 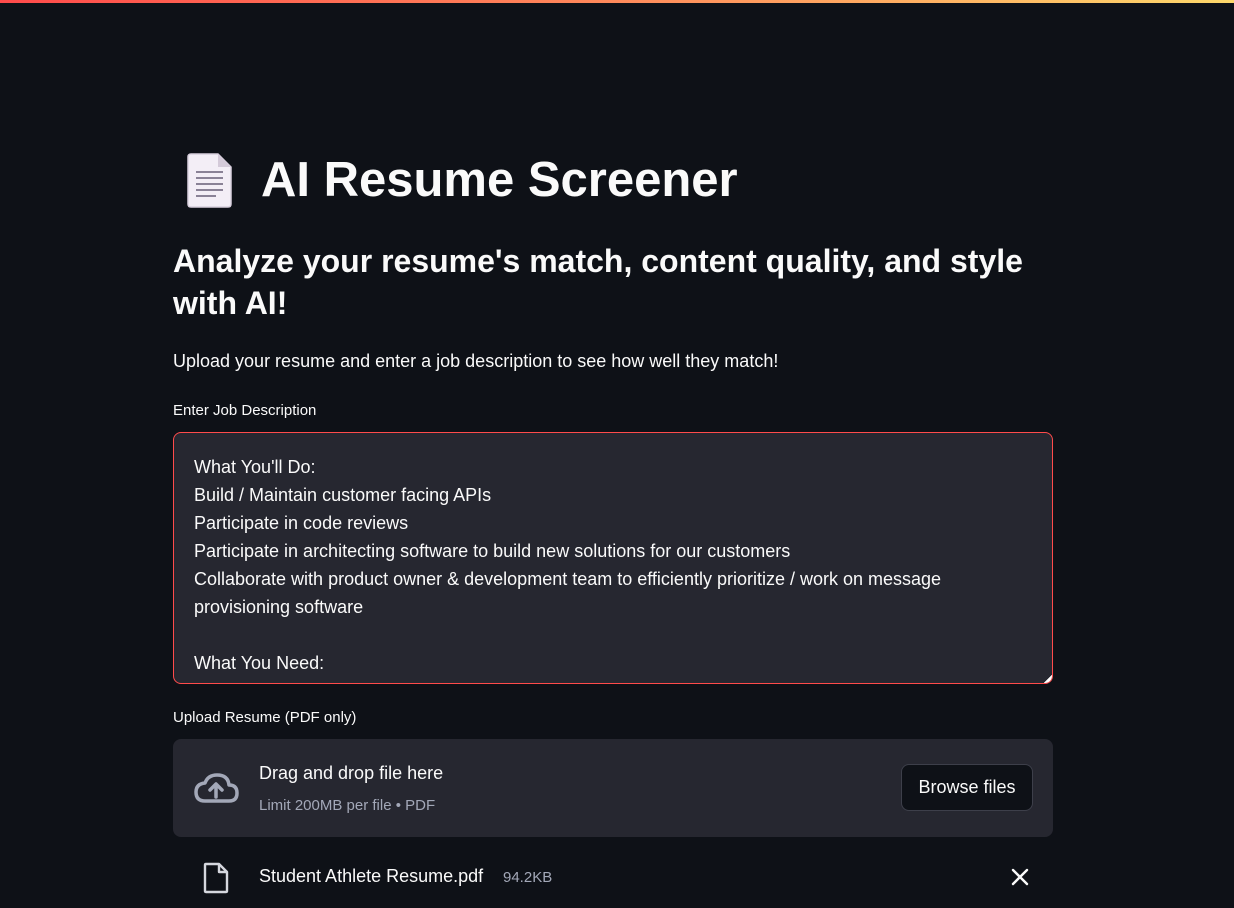 I want to click on uploaded-file-row: Student Athlete Resume.pdf 94.2KB, so click(x=613, y=877).